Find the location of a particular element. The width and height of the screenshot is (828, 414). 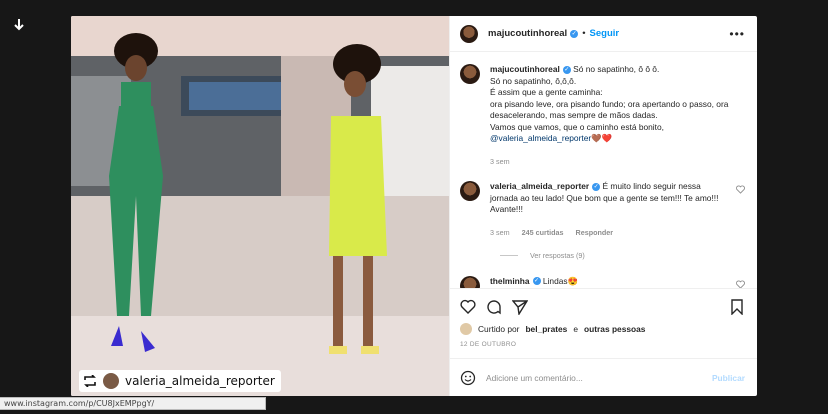

author-avatar is located at coordinates (469, 33).